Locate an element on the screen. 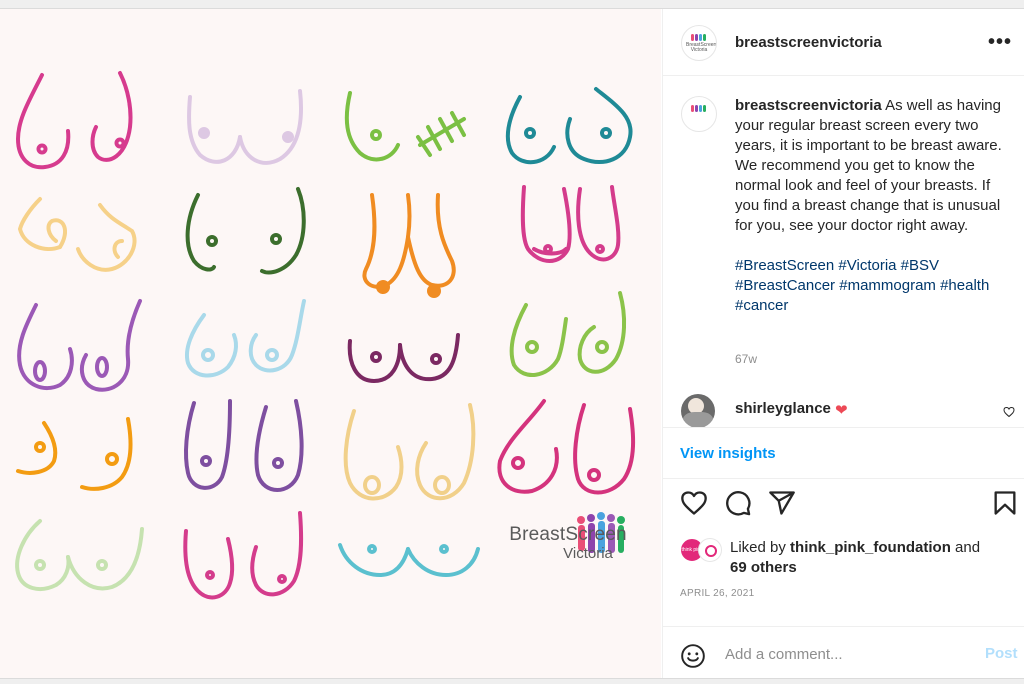  comment-input is located at coordinates (845, 654).